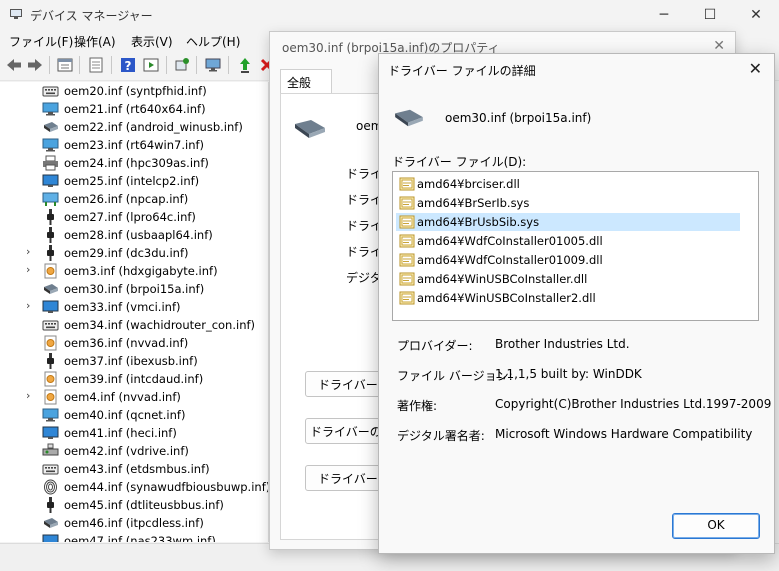 This screenshot has height=571, width=779. Describe the element at coordinates (710, 15) in the screenshot. I see `maximize-button: ☐` at that location.